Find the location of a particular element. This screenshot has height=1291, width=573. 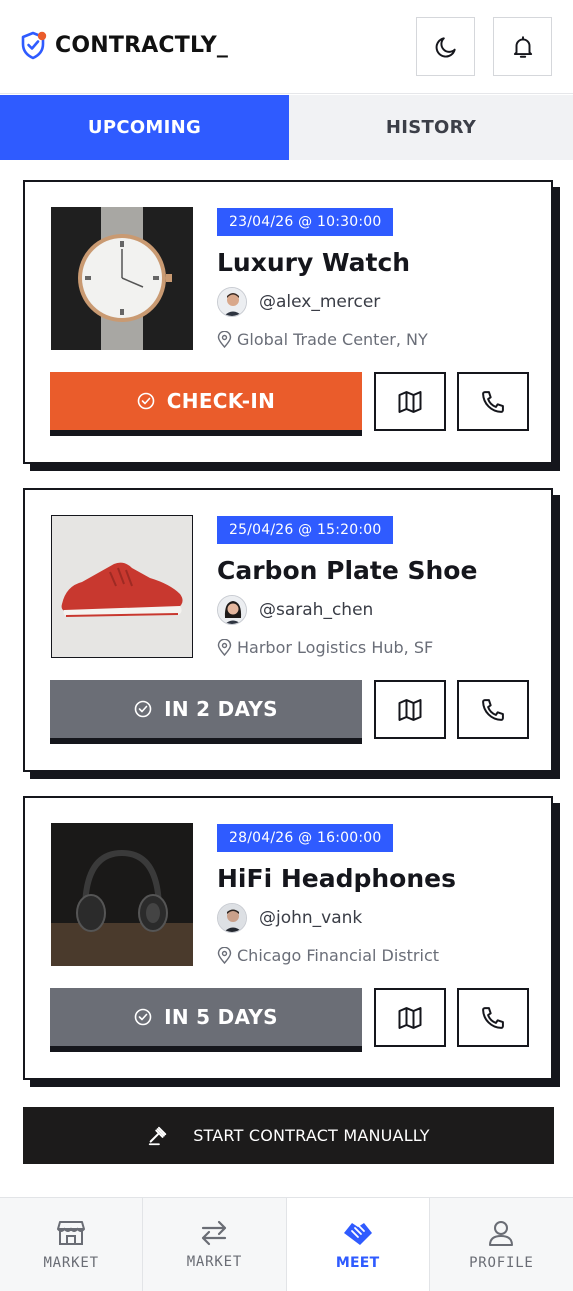

app-header: CONTRACTLY_ is located at coordinates (286, 47).